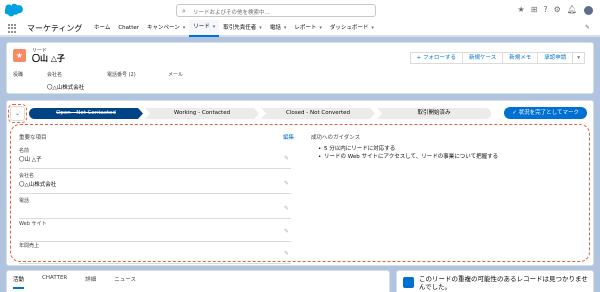 The width and height of the screenshot is (600, 292). I want to click on guidance-item: リードの Web サイトにアクセスして、リードの事業について把握する, so click(408, 157).